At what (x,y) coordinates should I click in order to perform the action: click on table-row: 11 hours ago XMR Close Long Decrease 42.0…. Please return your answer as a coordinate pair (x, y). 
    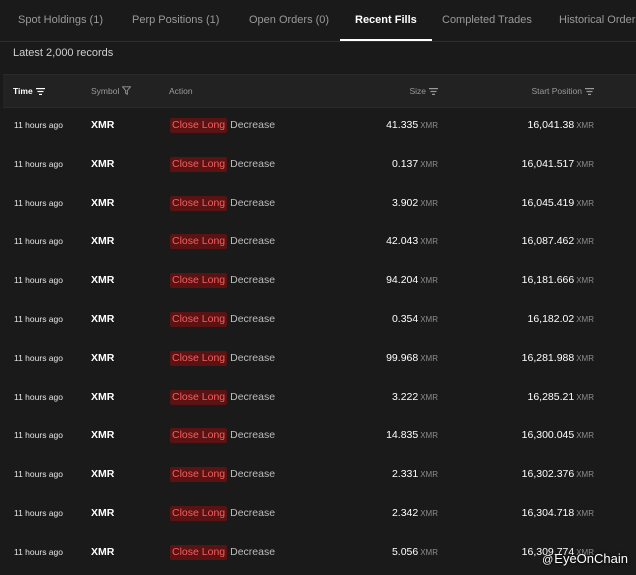
    Looking at the image, I should click on (318, 241).